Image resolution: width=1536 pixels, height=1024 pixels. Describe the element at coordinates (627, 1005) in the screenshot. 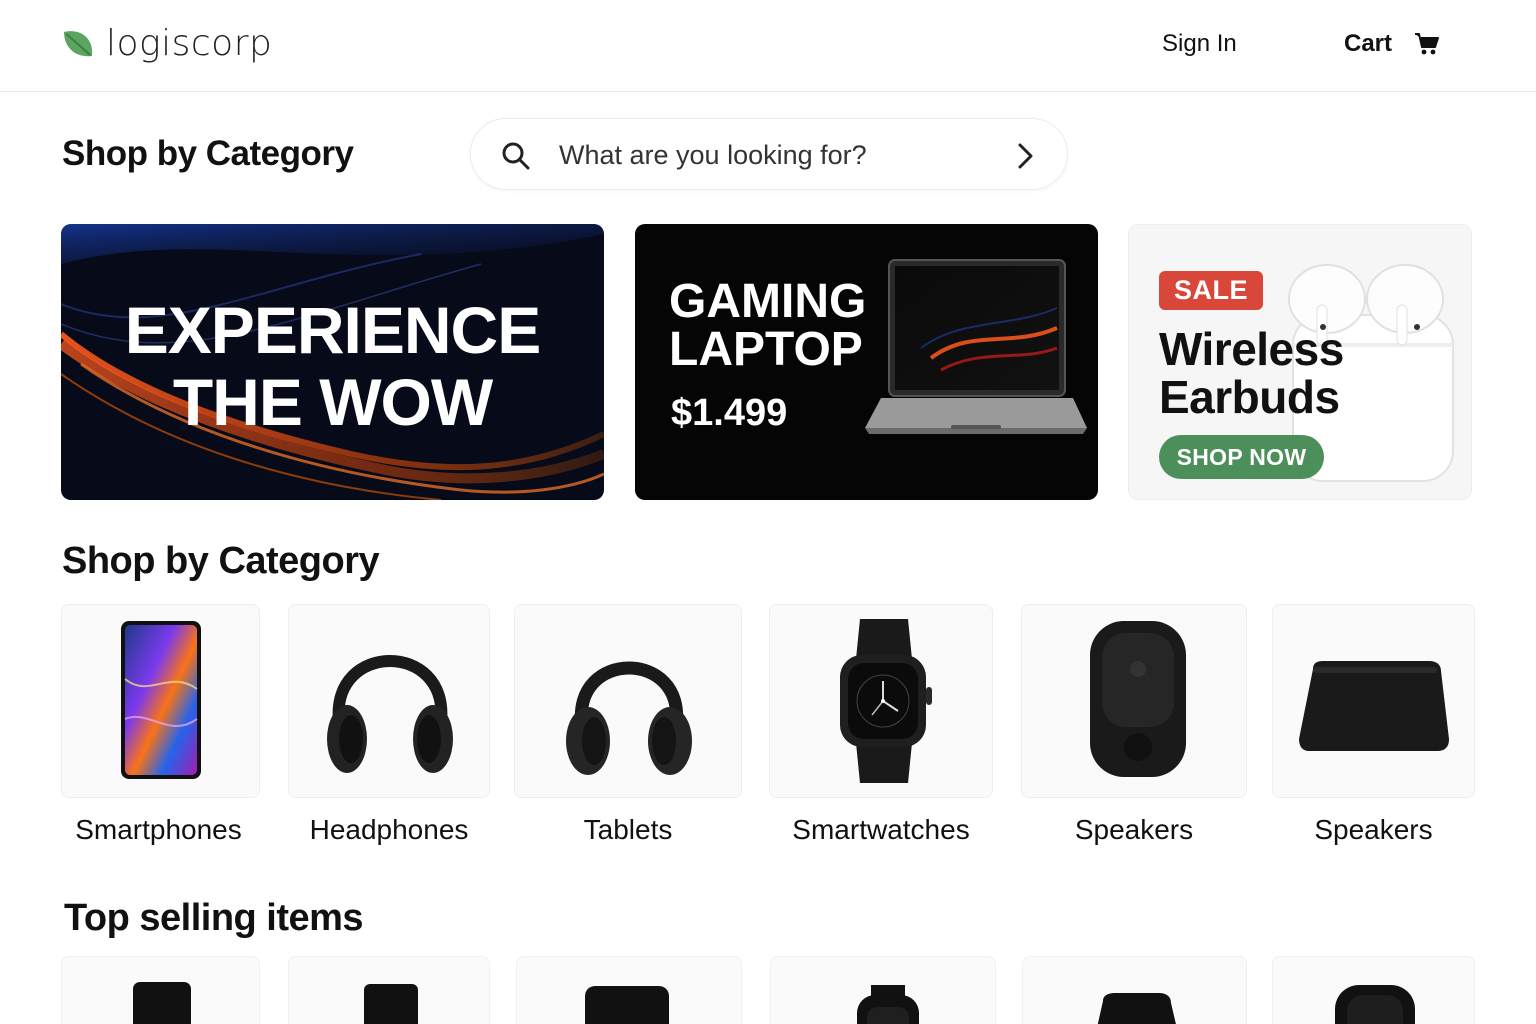

I see `tablet-icon` at that location.